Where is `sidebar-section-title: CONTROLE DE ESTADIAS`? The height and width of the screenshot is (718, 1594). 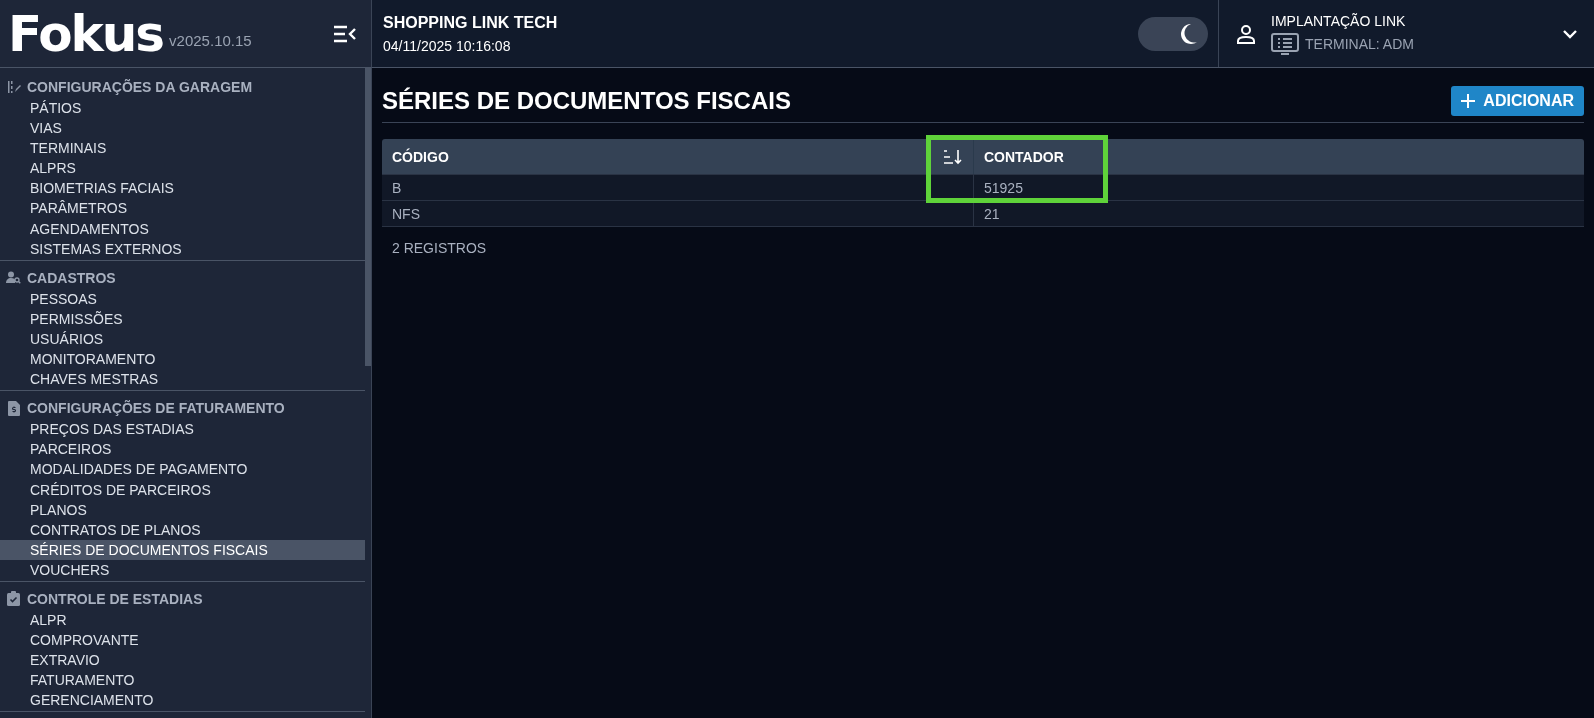
sidebar-section-title: CONTROLE DE ESTADIAS is located at coordinates (115, 598).